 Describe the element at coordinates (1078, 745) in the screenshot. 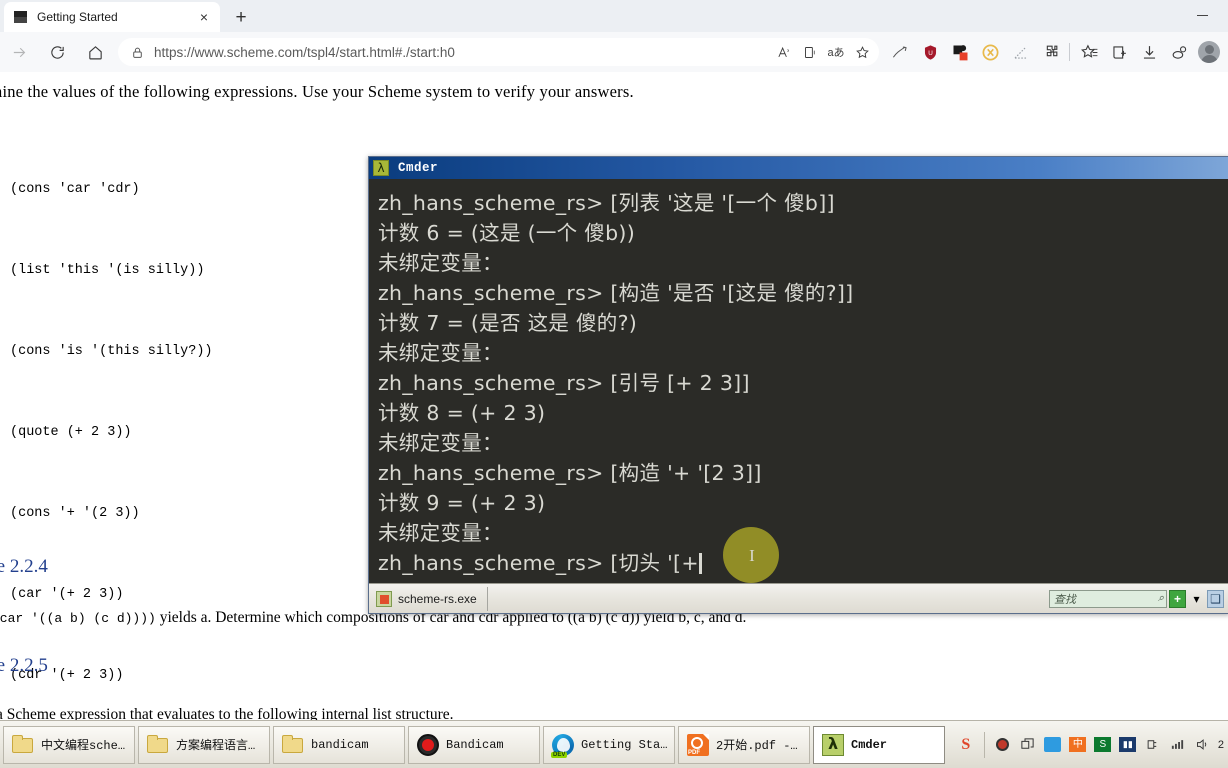

I see `ime-chinese-tray-icon: 中` at that location.